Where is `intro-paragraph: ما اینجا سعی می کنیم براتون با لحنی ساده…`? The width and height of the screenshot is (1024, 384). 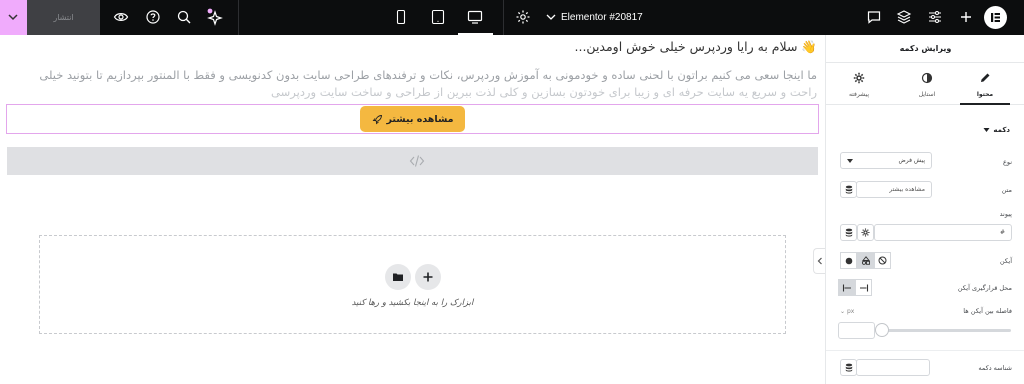 intro-paragraph: ما اینجا سعی می کنیم براتون با لحنی ساده… is located at coordinates (428, 75).